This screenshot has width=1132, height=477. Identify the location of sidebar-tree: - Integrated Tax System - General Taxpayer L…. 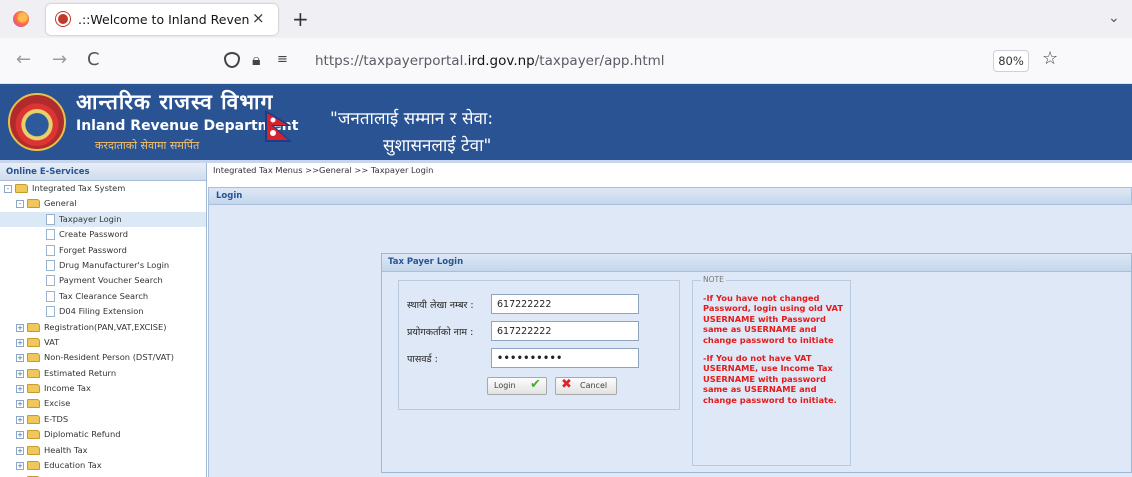
(103, 329).